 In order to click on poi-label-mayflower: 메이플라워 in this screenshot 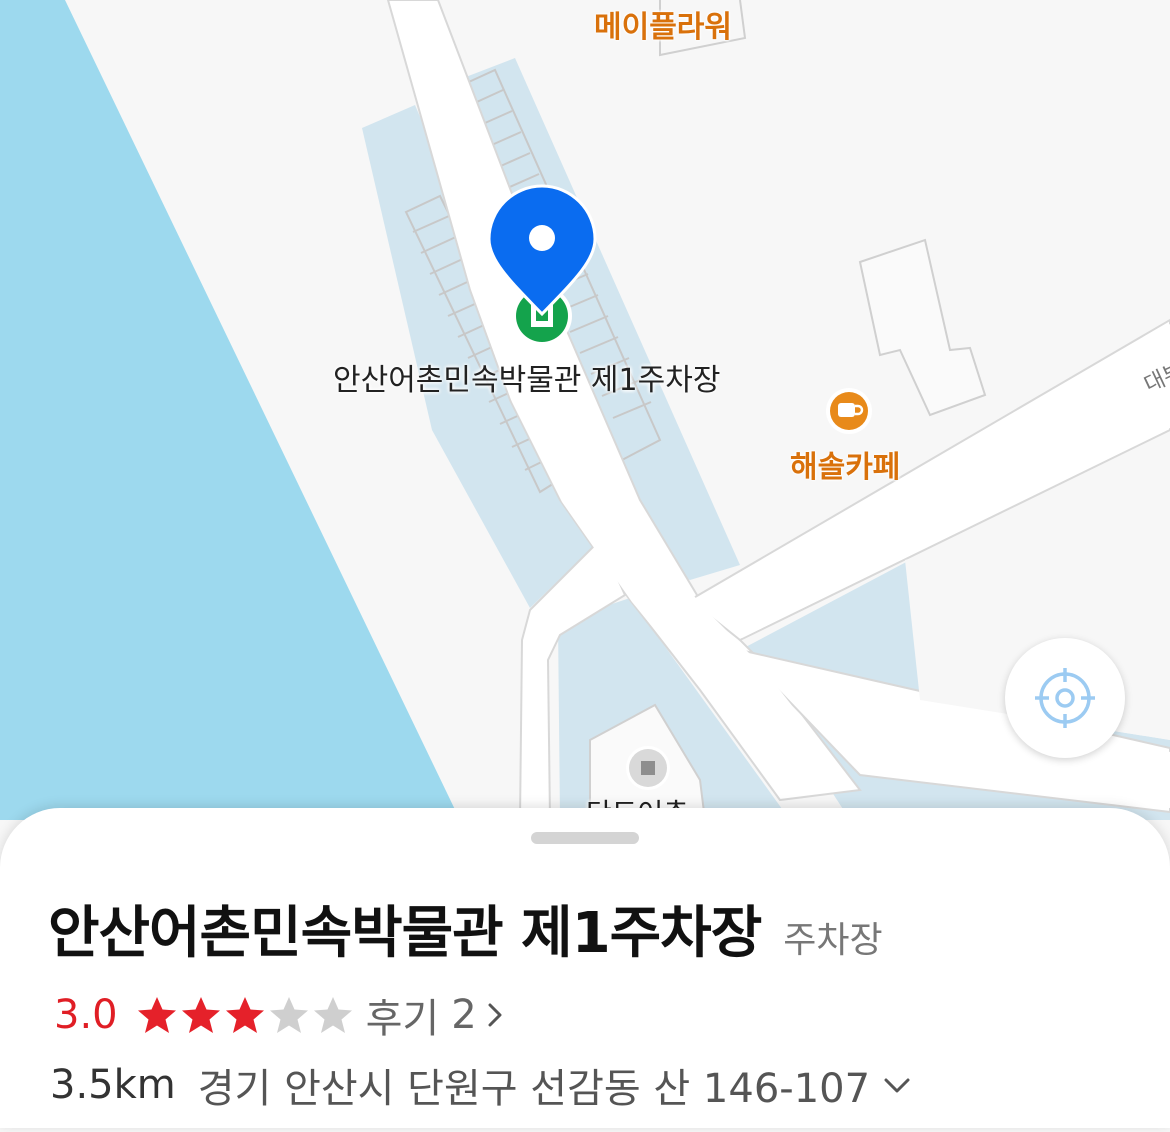, I will do `click(663, 24)`.